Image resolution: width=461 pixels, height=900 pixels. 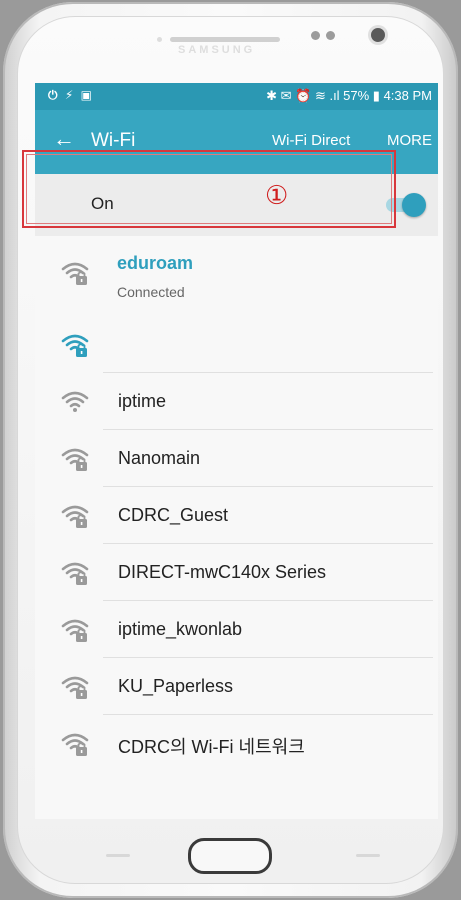 What do you see at coordinates (159, 458) in the screenshot?
I see `network-name: Nanomain` at bounding box center [159, 458].